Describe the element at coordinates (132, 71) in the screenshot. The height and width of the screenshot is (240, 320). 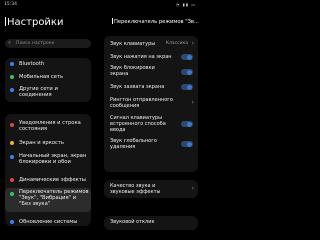
I see `row-label: Звук блокировки экрана` at that location.